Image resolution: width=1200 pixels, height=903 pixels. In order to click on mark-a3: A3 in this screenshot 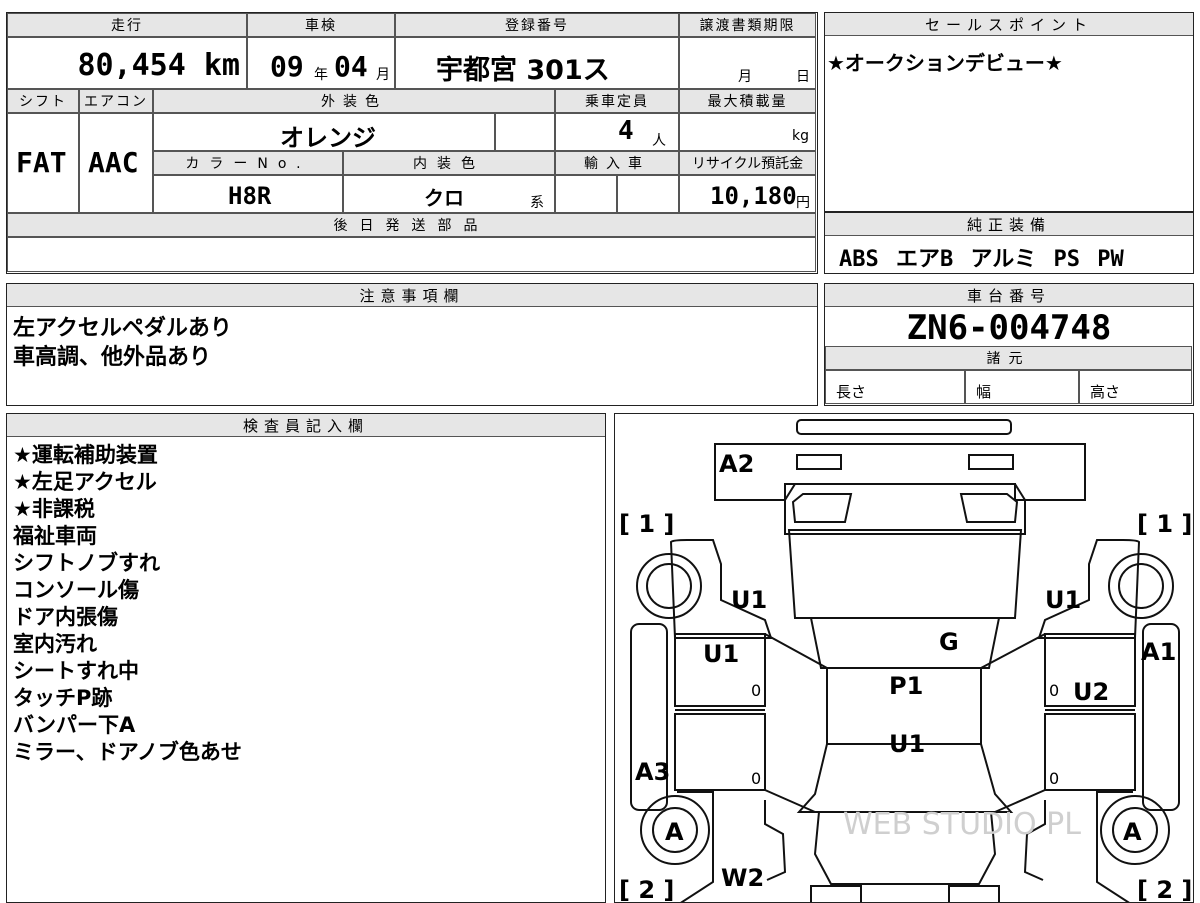, I will do `click(652, 772)`.